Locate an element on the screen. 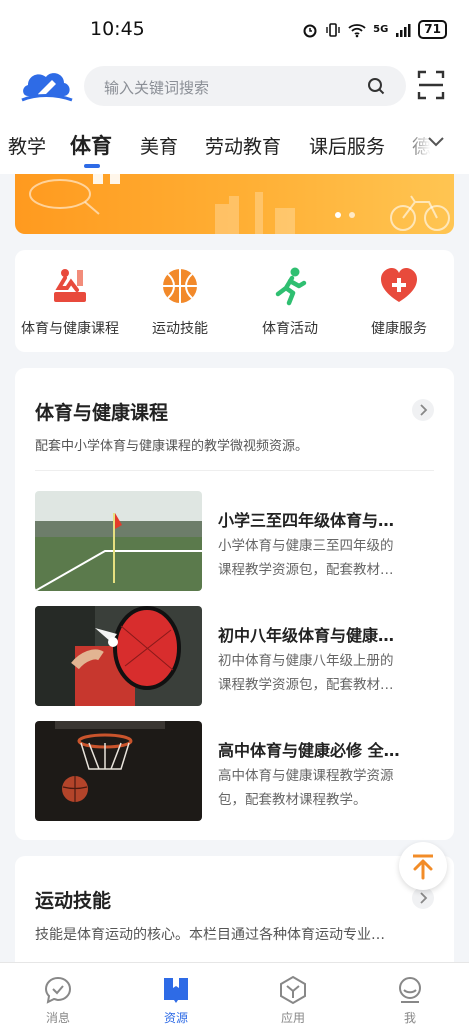 Image resolution: width=469 pixels, height=1032 pixels. heart-plus-icon is located at coordinates (399, 285).